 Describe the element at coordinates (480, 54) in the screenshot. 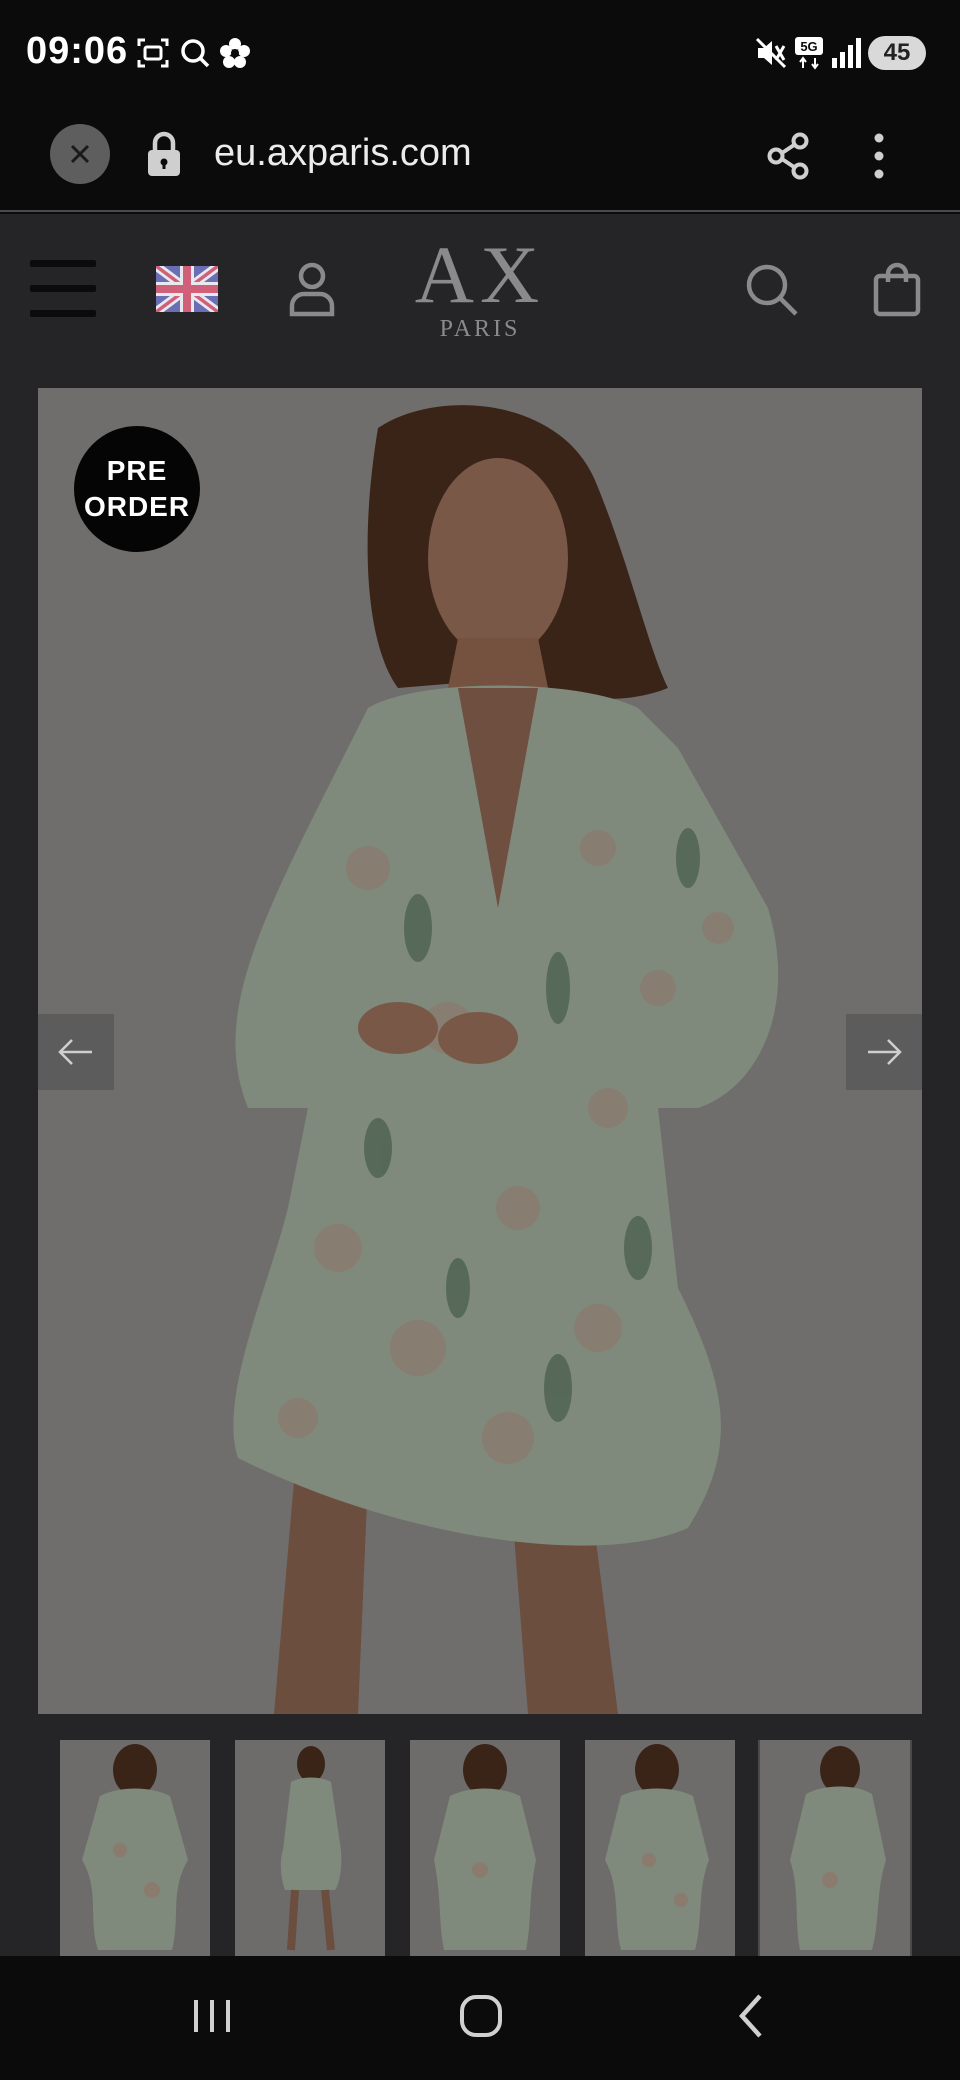

I see `status-bar: 09:06 5G 45` at that location.